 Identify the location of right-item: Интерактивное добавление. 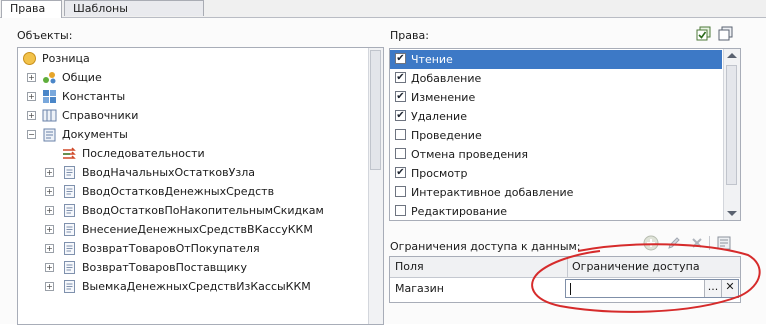
(556, 192).